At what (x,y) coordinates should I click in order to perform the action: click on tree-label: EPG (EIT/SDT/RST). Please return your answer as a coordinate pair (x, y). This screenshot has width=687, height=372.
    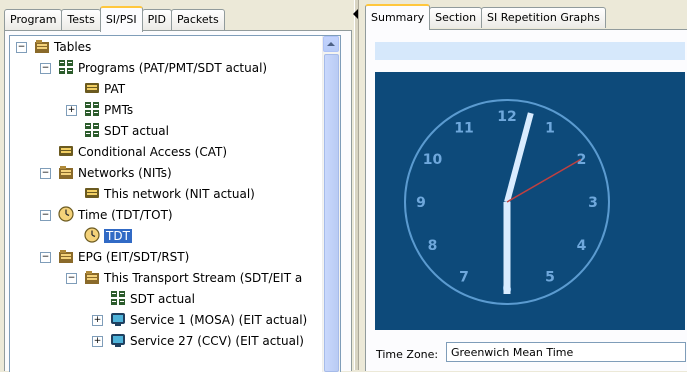
    Looking at the image, I should click on (134, 257).